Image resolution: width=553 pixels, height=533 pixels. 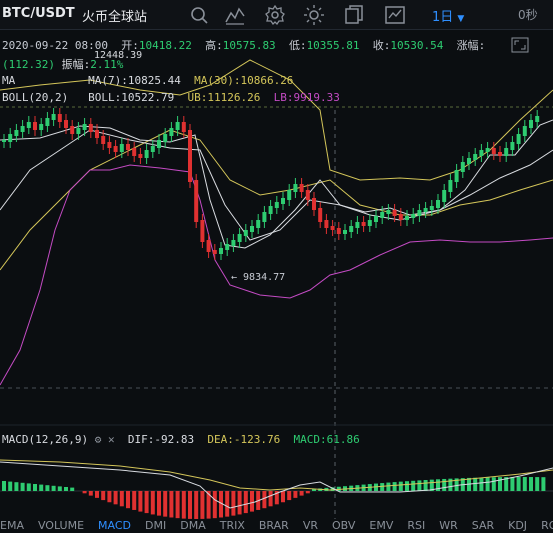 I want to click on search-icon, so click(x=199, y=15).